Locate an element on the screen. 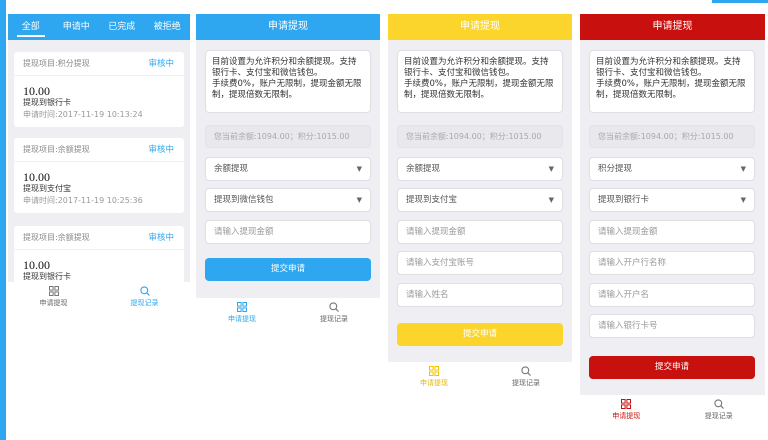 Image resolution: width=768 pixels, height=440 pixels. alipay-account-input is located at coordinates (480, 263).